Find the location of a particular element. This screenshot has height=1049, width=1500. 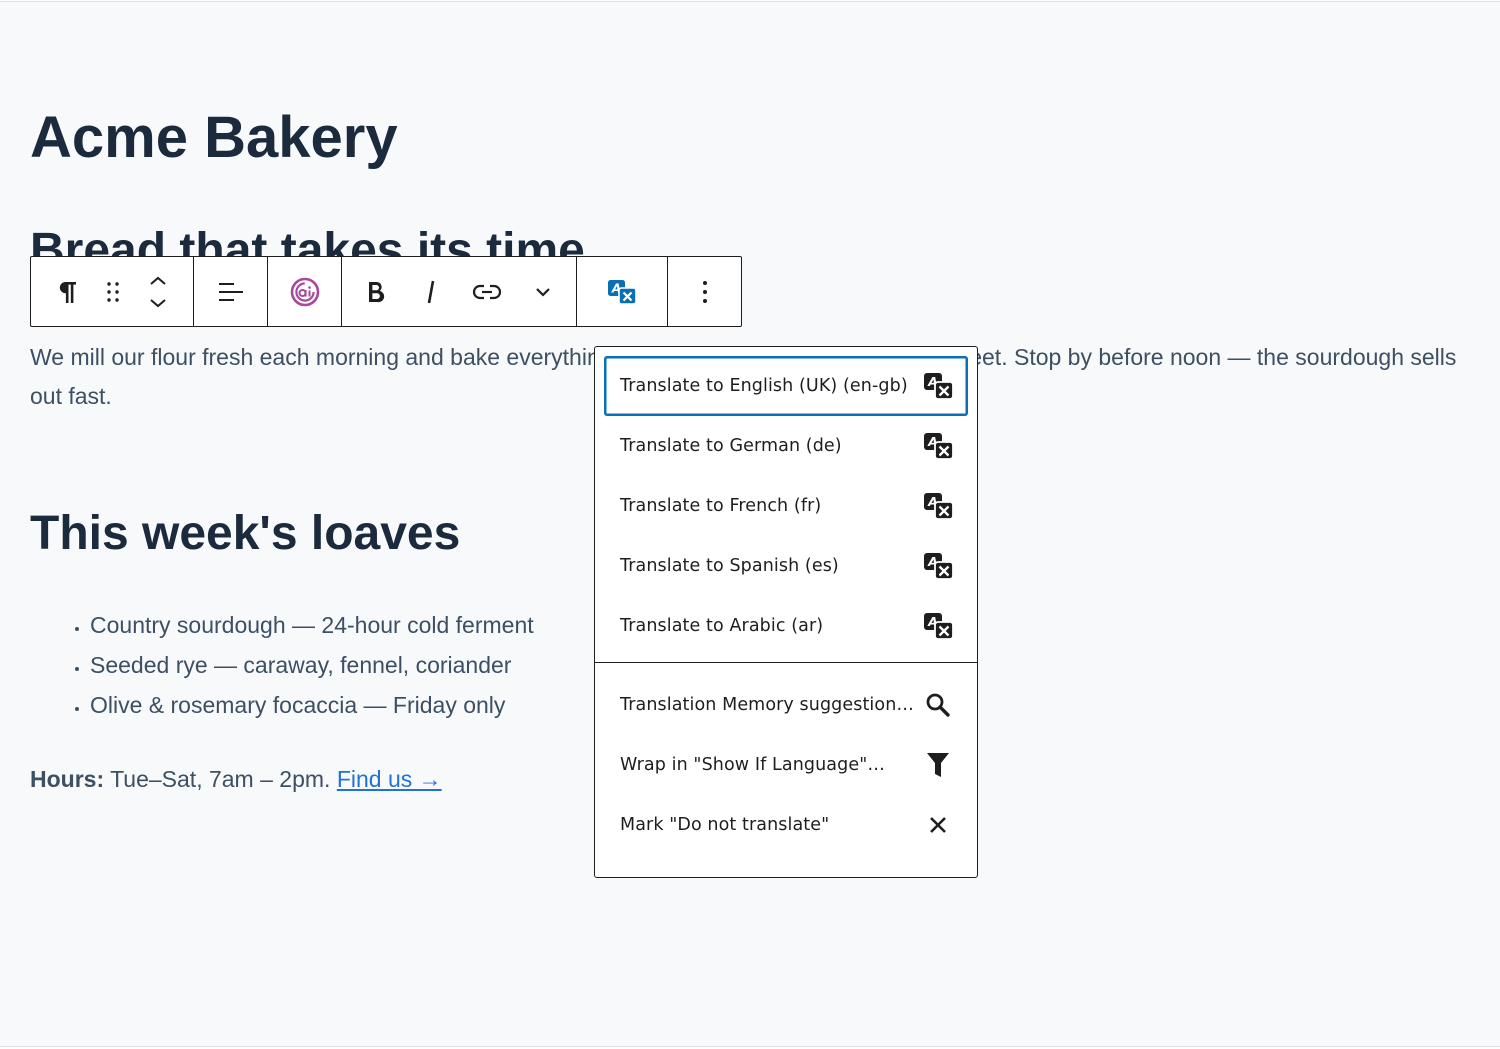

translate-group: A is located at coordinates (622, 291).